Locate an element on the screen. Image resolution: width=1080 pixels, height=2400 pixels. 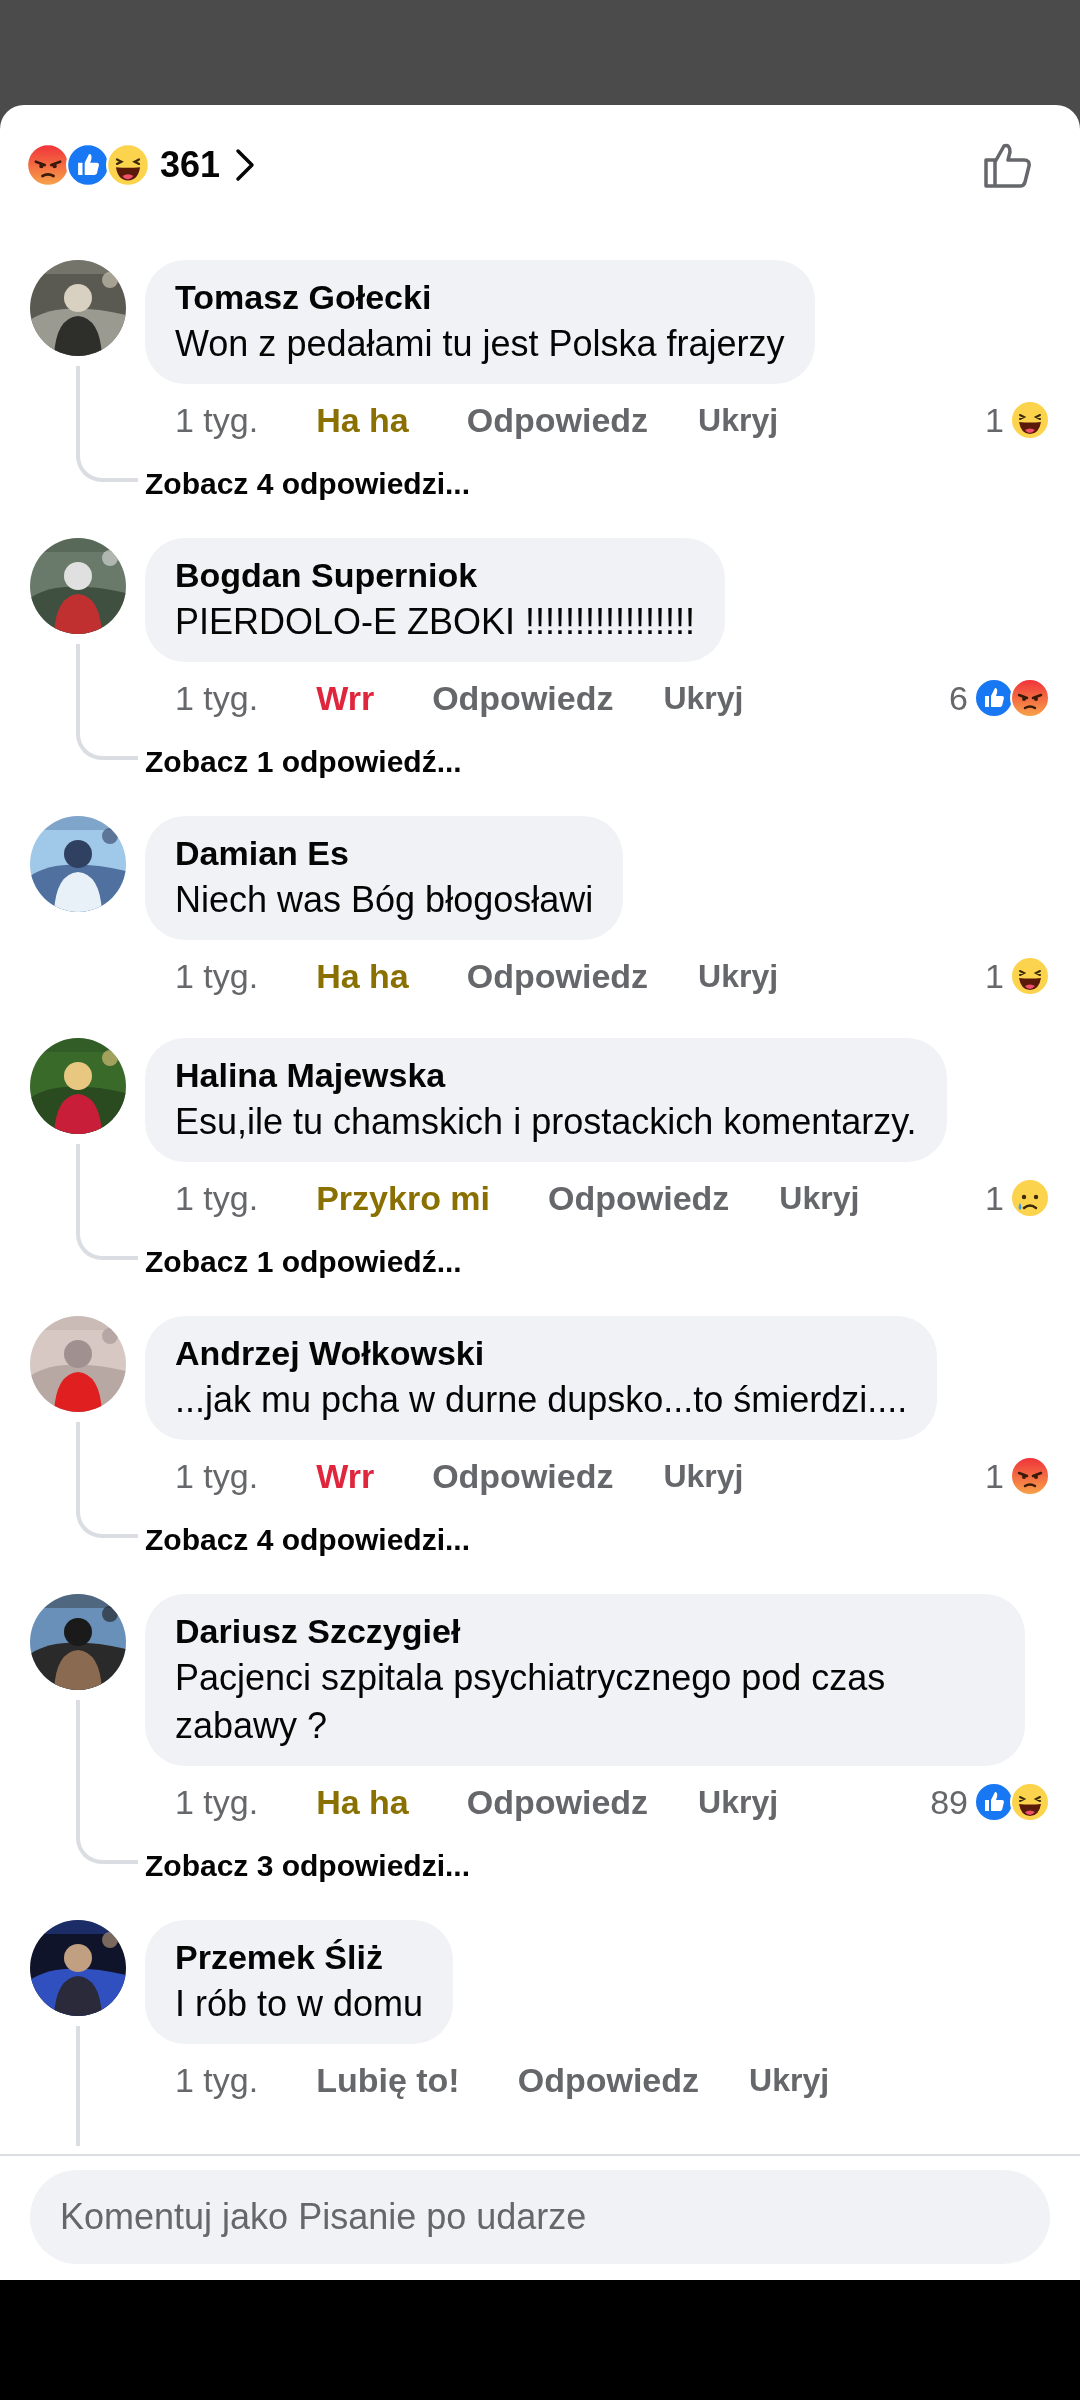
author-name: Bogdan Superniok is located at coordinates (435, 575).